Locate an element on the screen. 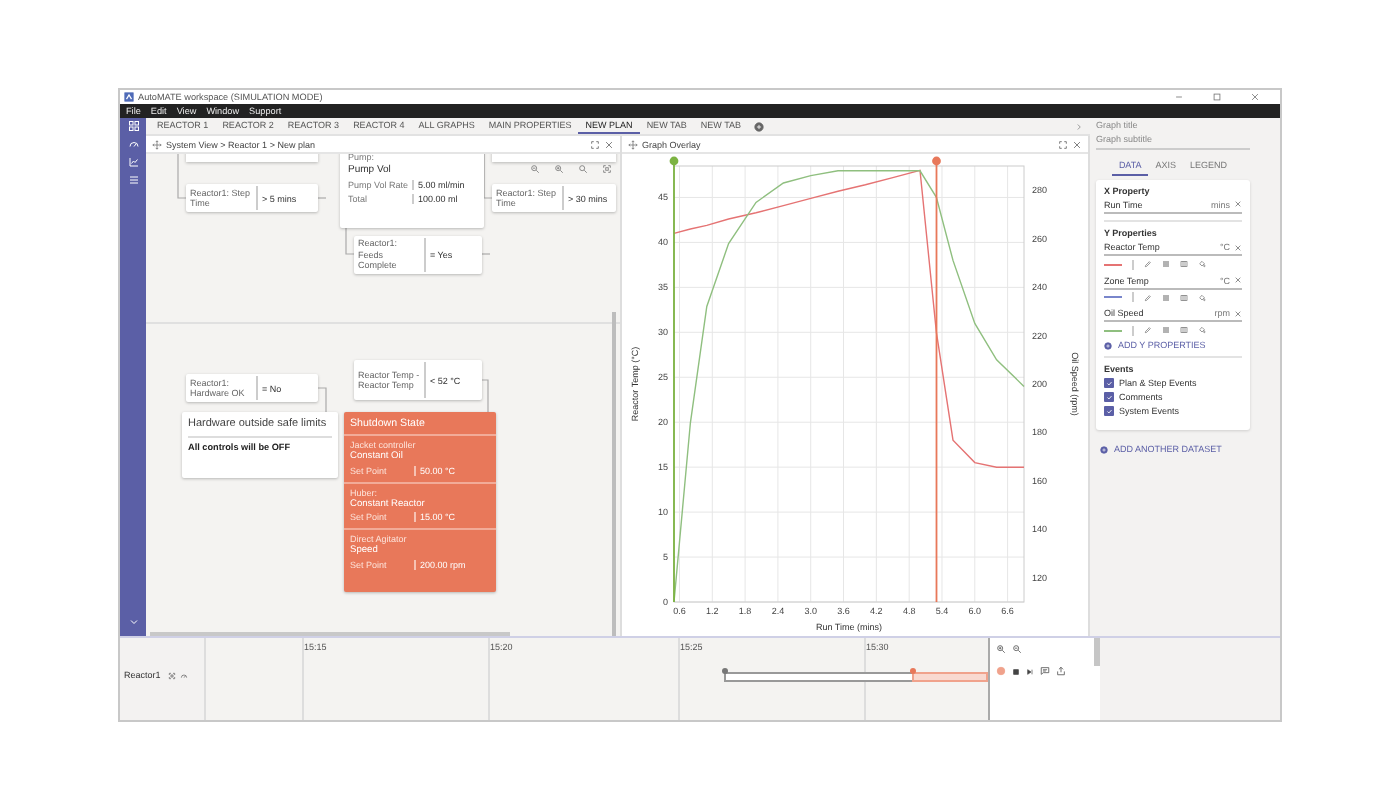 The image size is (1400, 800). grid-icon is located at coordinates (133, 126).